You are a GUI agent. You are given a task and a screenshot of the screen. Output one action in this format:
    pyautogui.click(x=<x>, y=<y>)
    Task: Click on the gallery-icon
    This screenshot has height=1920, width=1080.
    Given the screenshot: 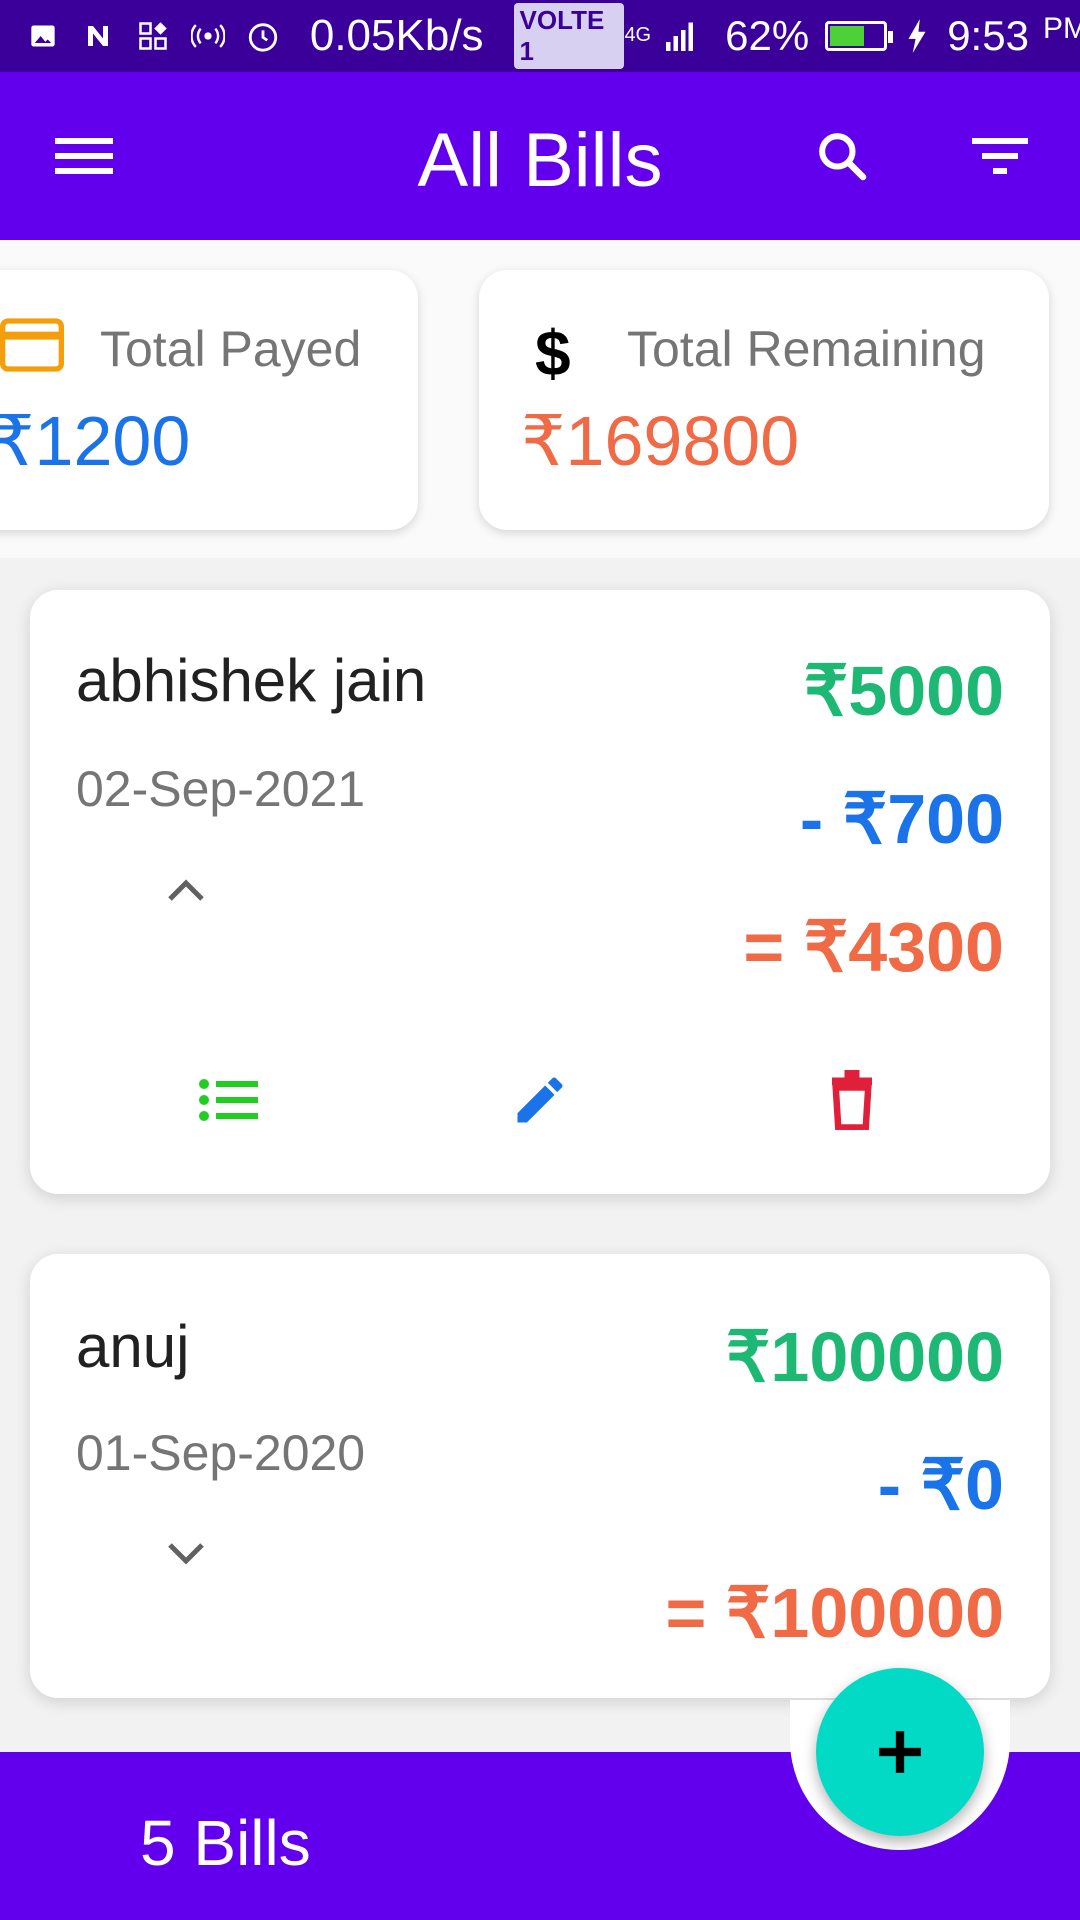 What is the action you would take?
    pyautogui.click(x=42, y=36)
    